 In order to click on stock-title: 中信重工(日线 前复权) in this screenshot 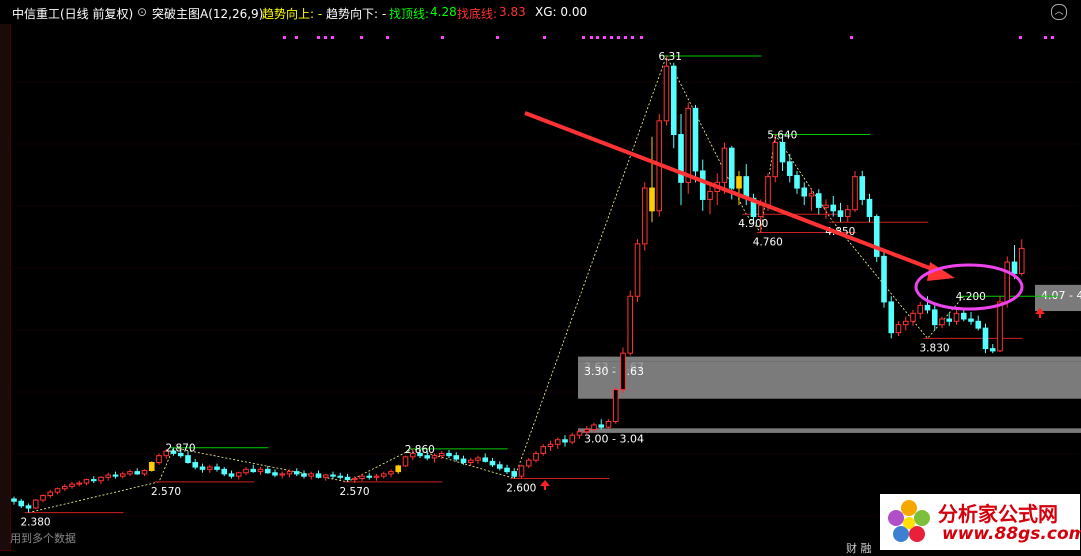, I will do `click(72, 13)`.